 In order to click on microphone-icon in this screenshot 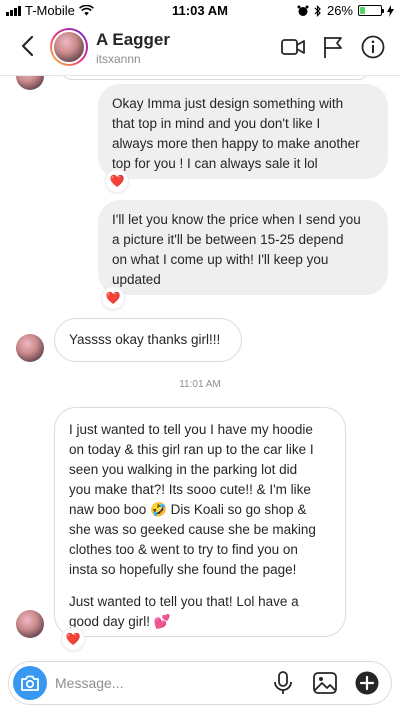, I will do `click(283, 683)`.